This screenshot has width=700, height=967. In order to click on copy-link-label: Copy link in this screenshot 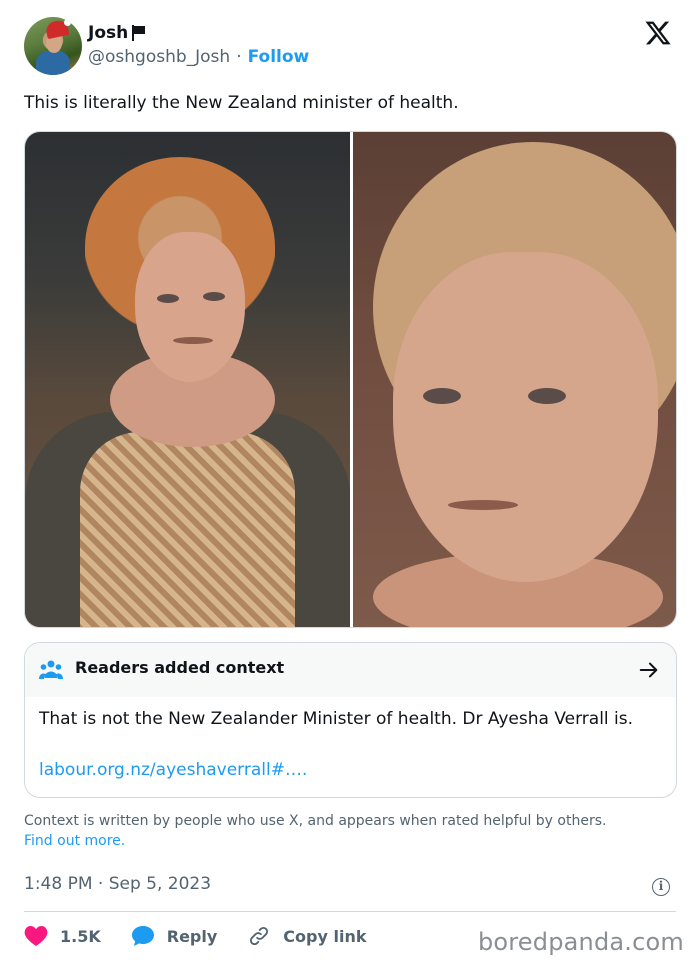, I will do `click(325, 936)`.